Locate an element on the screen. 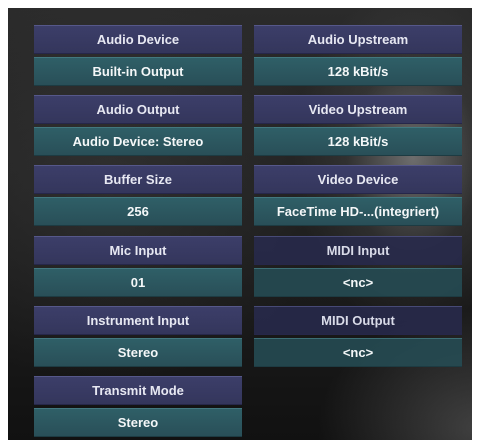 Image resolution: width=480 pixels, height=448 pixels. instrument-input-label: Instrument Input is located at coordinates (138, 320).